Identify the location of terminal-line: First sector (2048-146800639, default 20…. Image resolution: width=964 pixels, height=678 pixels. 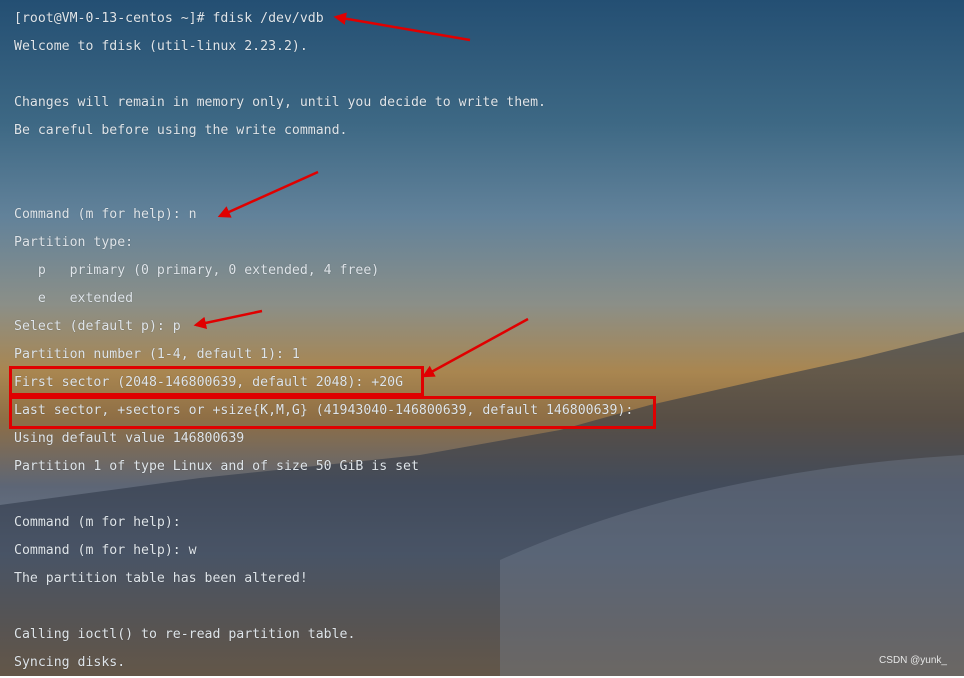
(209, 382).